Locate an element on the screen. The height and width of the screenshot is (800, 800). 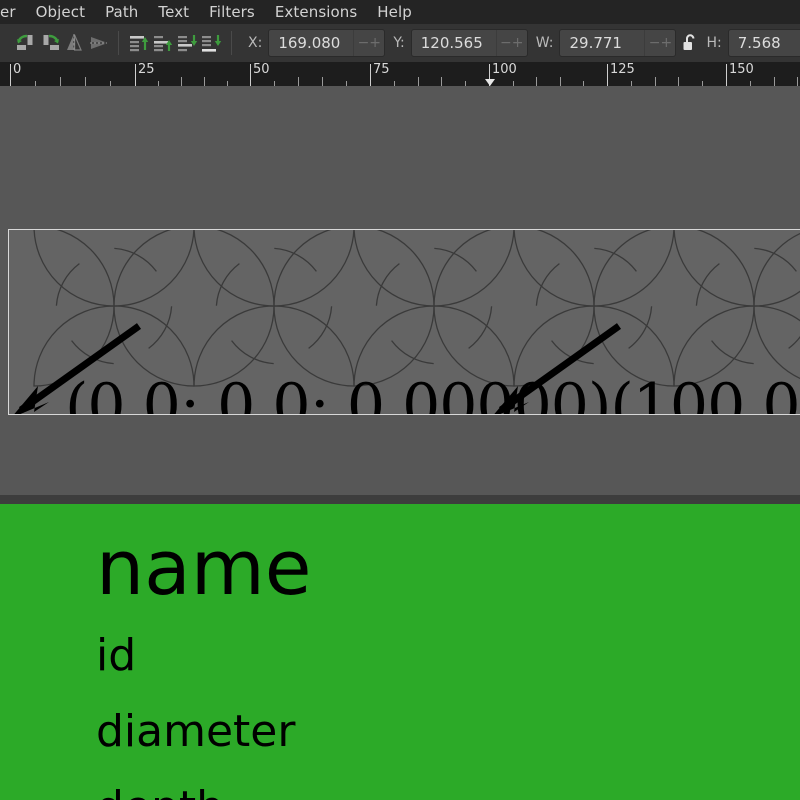
y-field: 120.565 −+ is located at coordinates (469, 43).